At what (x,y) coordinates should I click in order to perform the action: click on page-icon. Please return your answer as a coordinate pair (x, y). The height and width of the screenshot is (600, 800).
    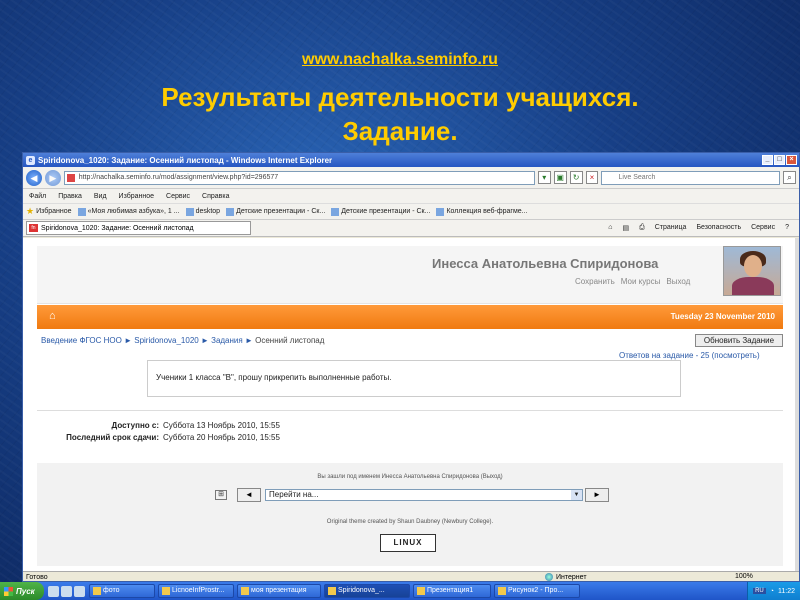
    Looking at the image, I should click on (230, 211).